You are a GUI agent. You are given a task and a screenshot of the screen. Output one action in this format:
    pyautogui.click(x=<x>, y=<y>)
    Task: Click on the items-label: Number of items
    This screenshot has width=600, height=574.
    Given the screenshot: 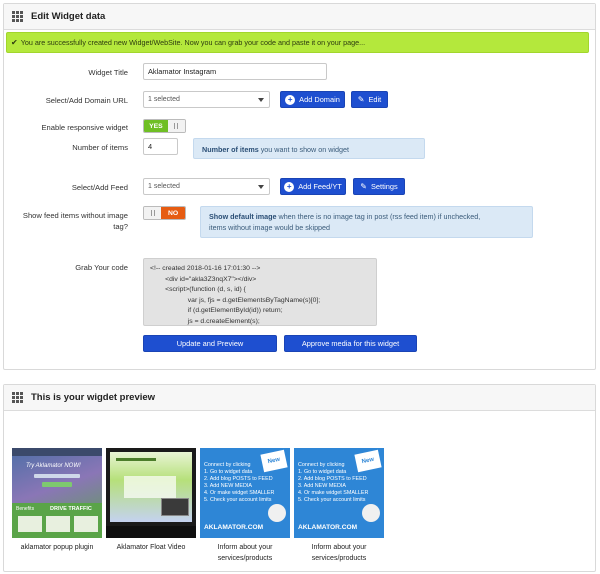 What is the action you would take?
    pyautogui.click(x=100, y=147)
    